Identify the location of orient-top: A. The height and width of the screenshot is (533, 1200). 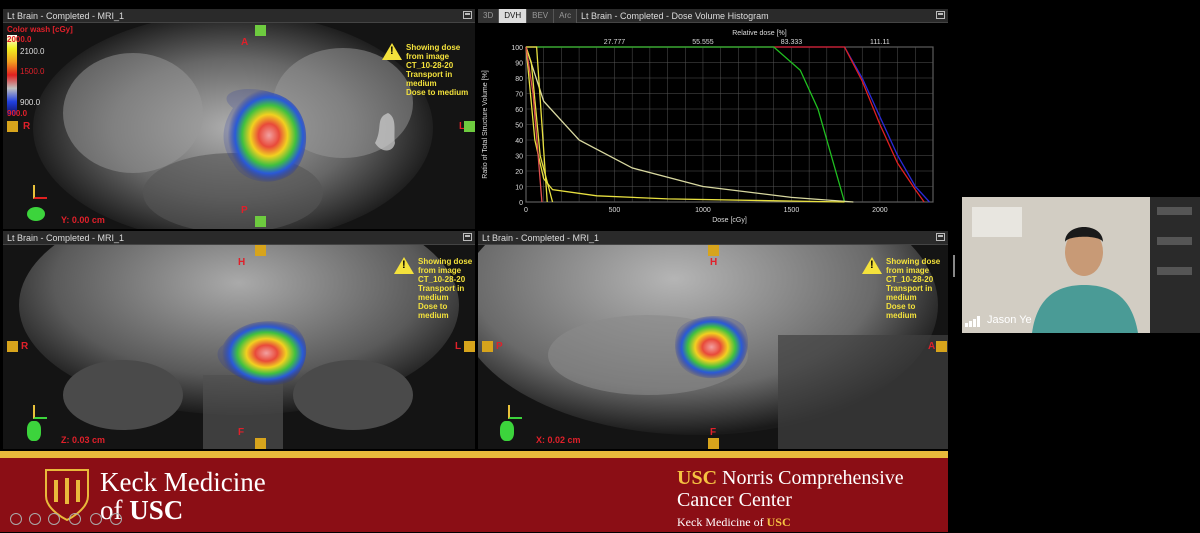
(245, 42).